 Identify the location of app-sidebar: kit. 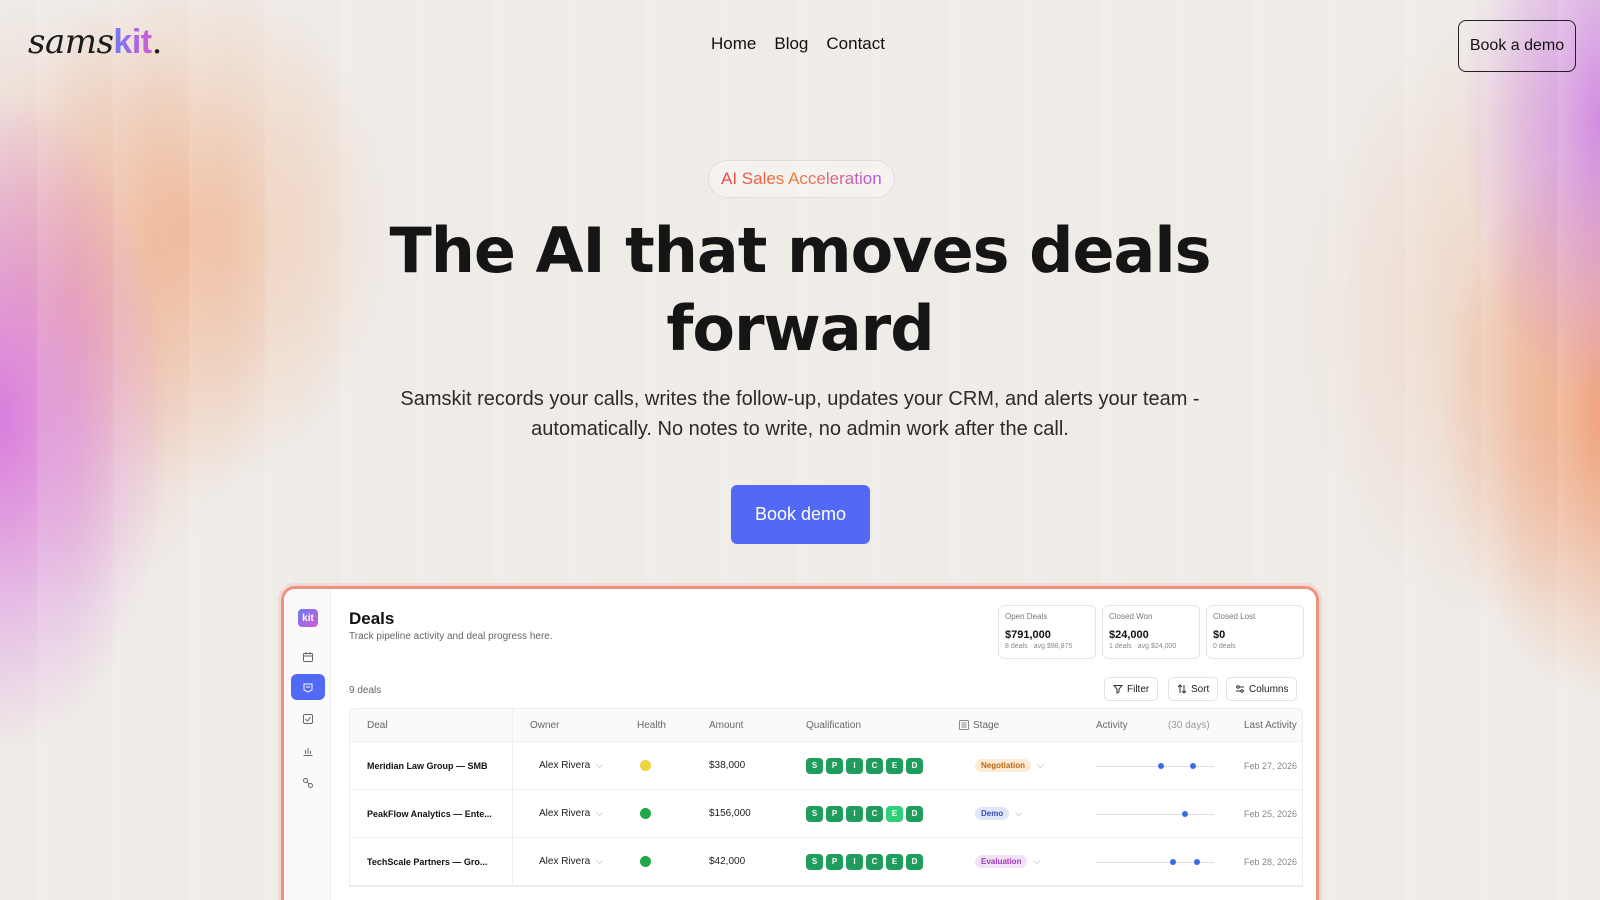
(307, 744).